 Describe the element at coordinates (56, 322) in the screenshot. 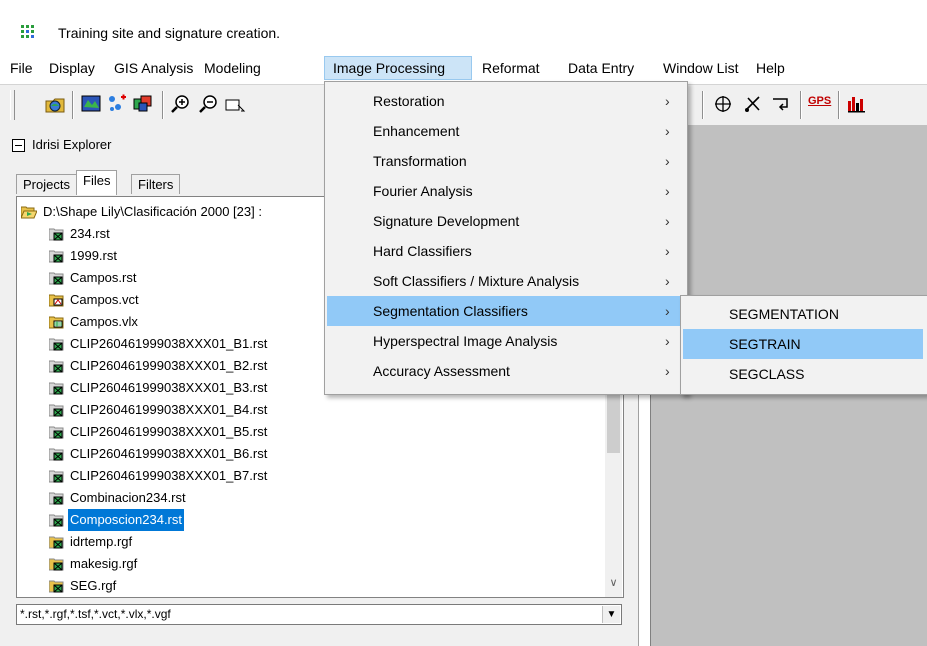

I see `vlx-file-icon` at that location.